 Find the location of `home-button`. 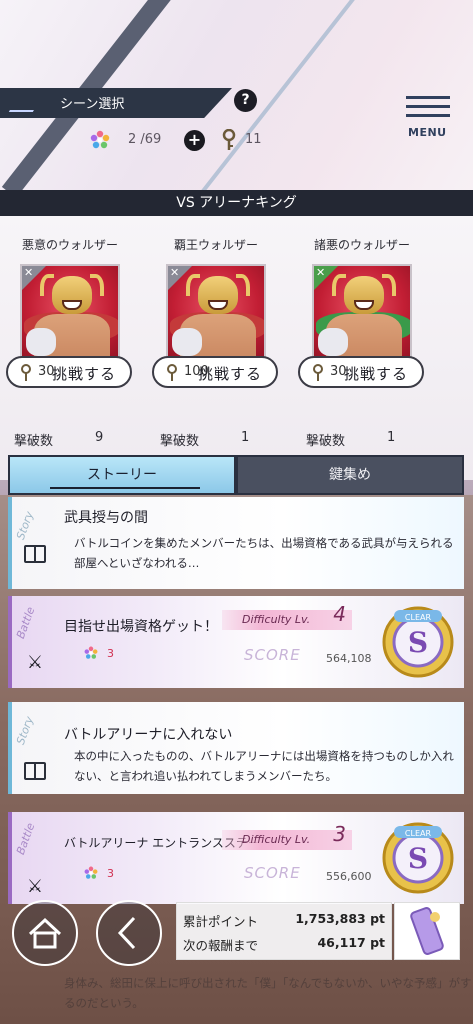

home-button is located at coordinates (45, 933).